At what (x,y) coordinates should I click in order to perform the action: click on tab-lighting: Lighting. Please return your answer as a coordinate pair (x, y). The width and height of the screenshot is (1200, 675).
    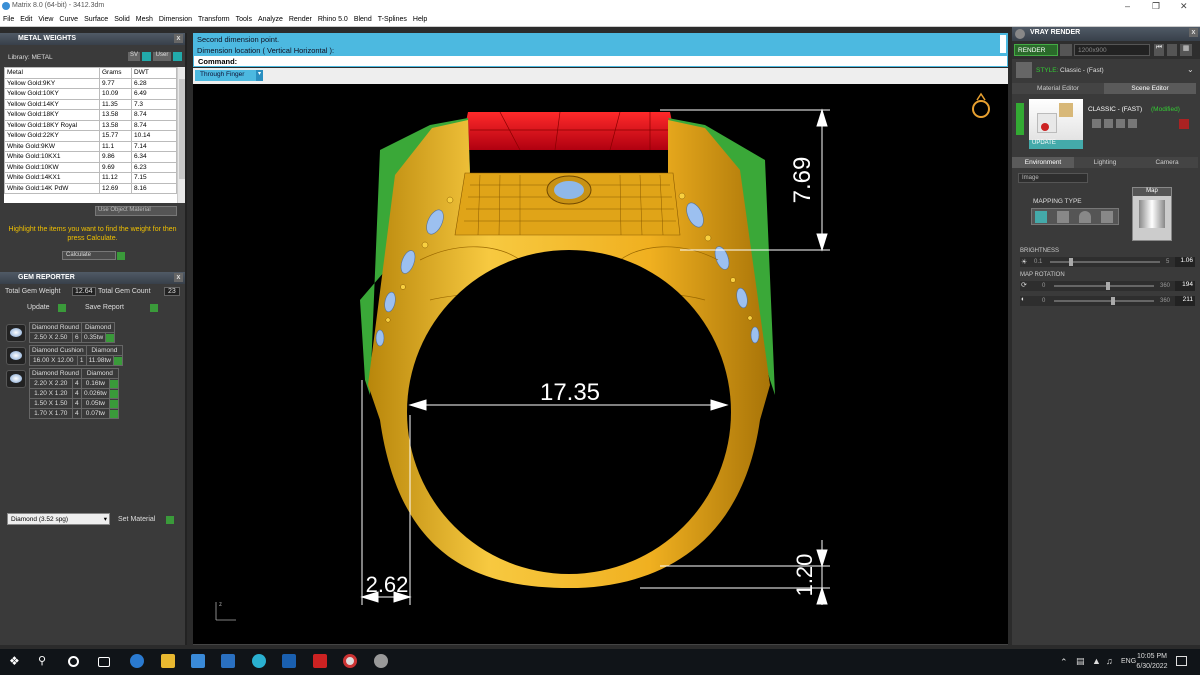
    Looking at the image, I should click on (1105, 162).